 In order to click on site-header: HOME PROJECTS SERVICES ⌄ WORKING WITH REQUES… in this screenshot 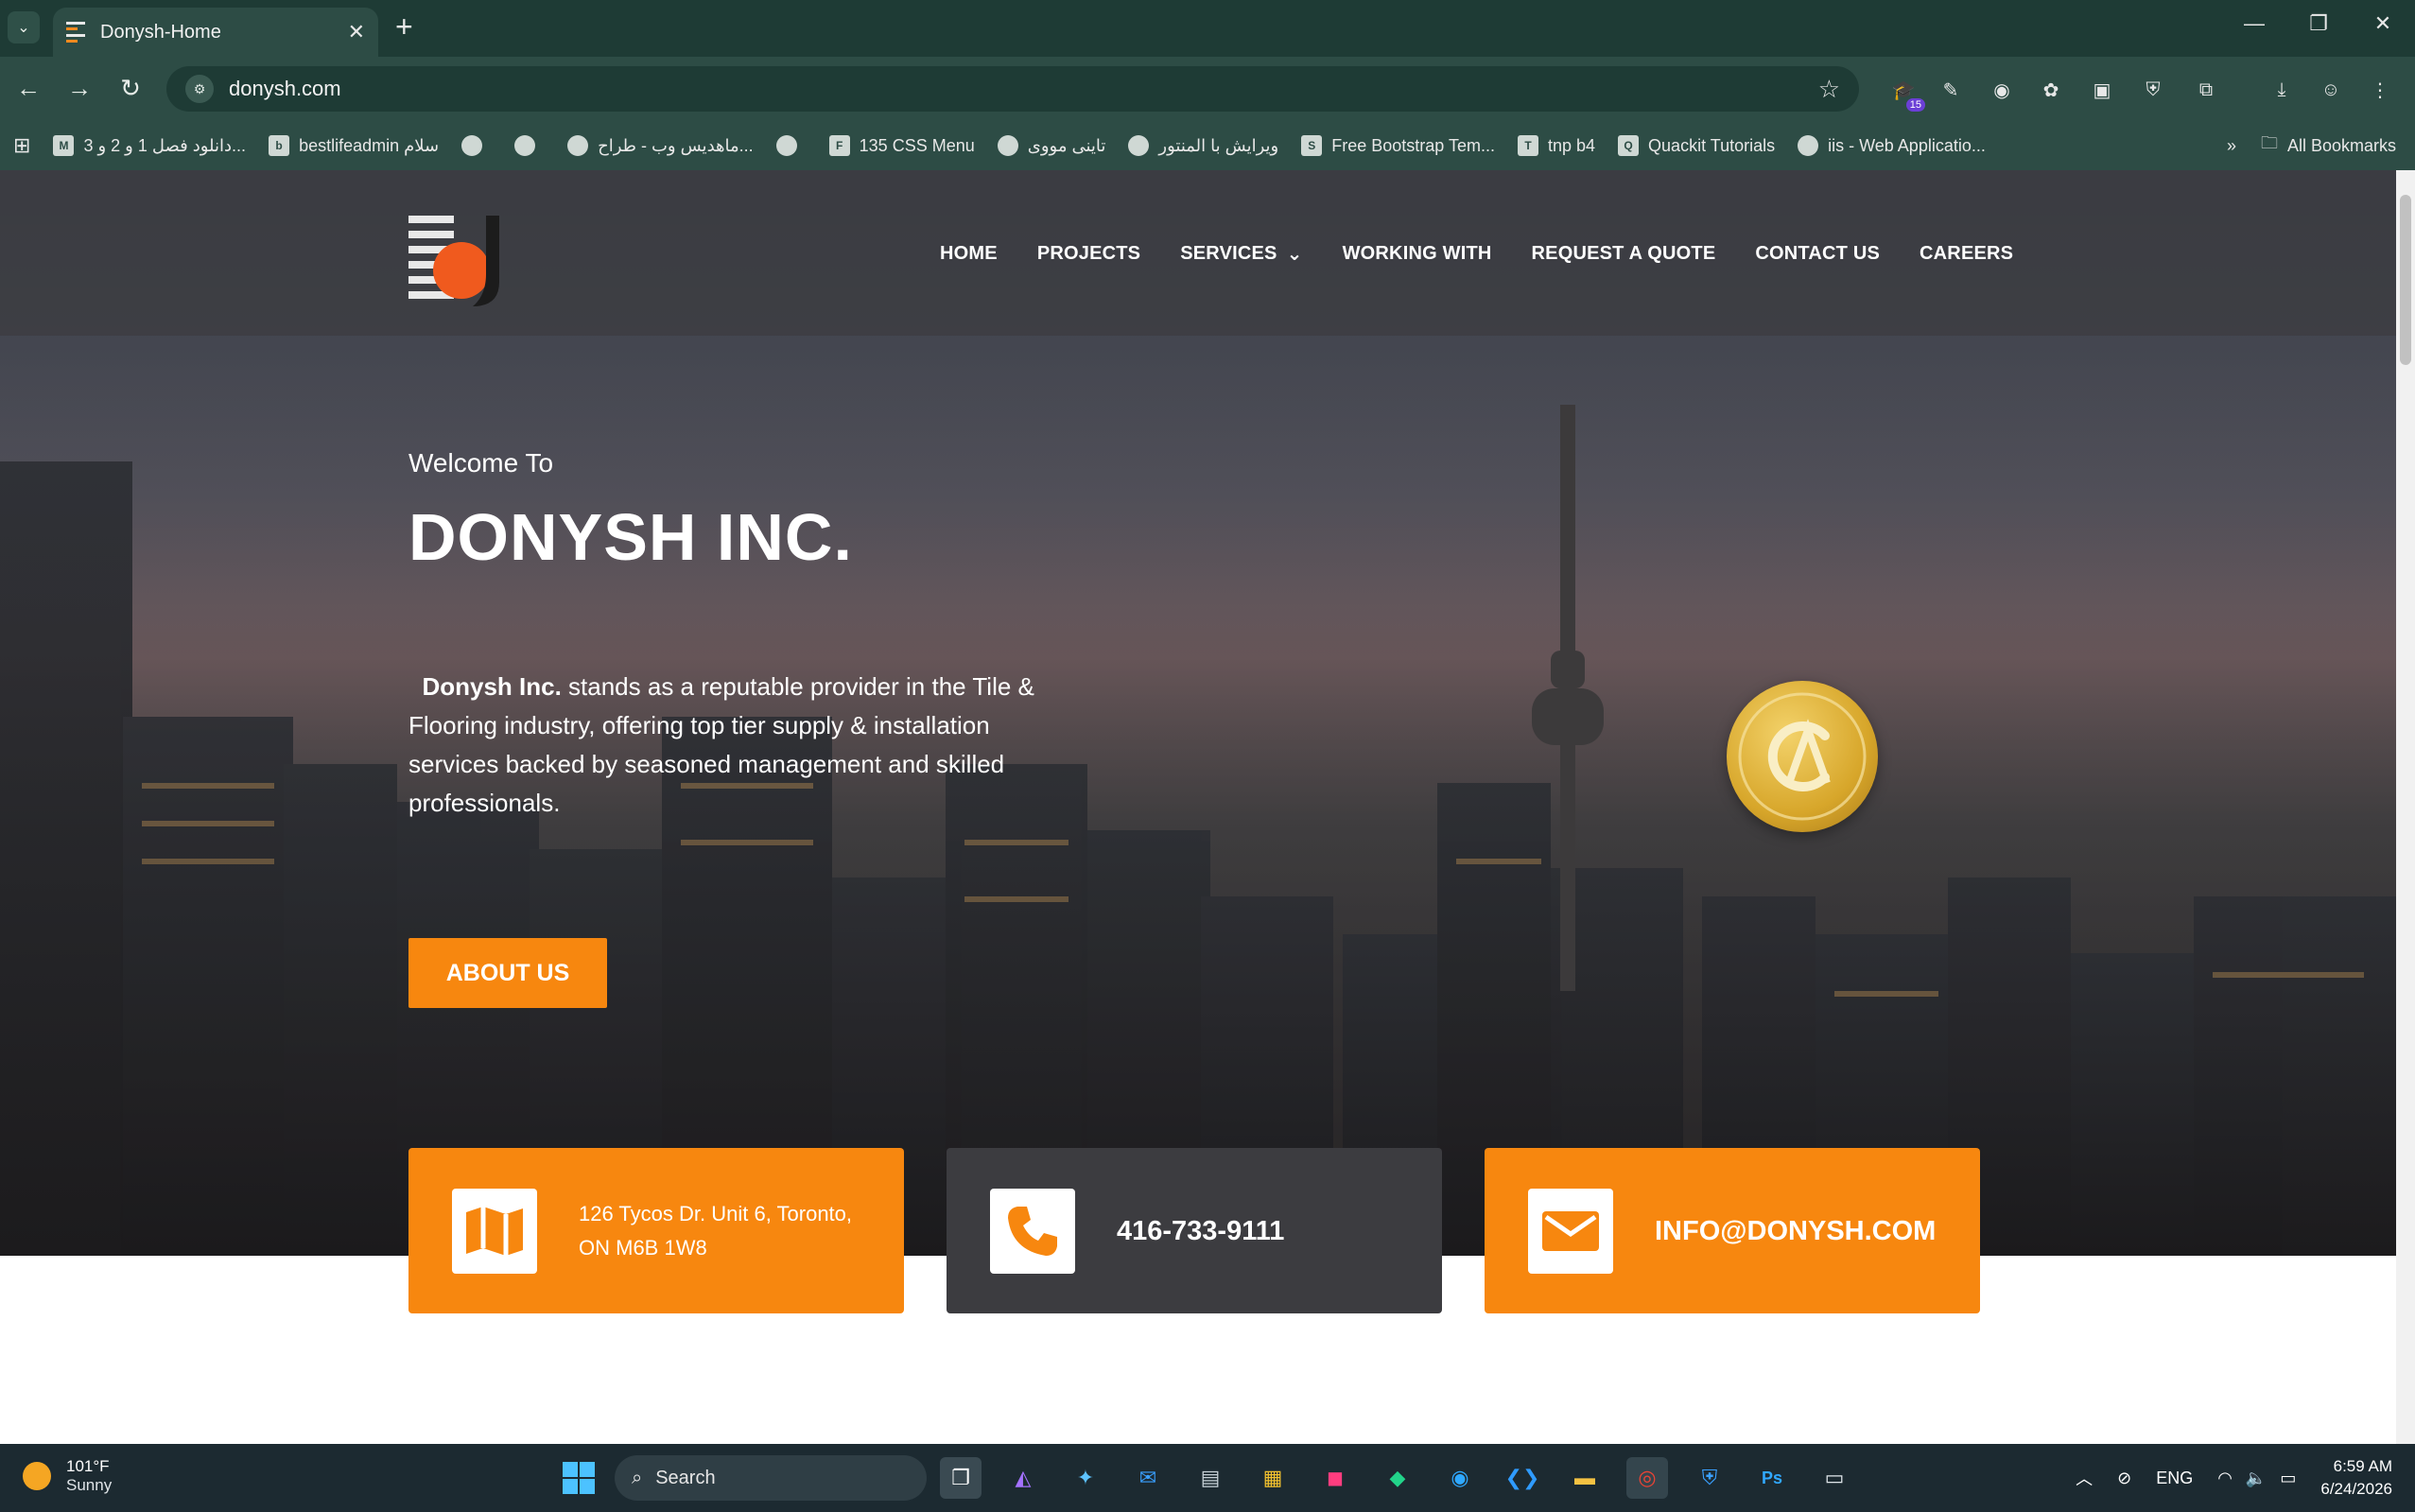, I will do `click(1198, 253)`.